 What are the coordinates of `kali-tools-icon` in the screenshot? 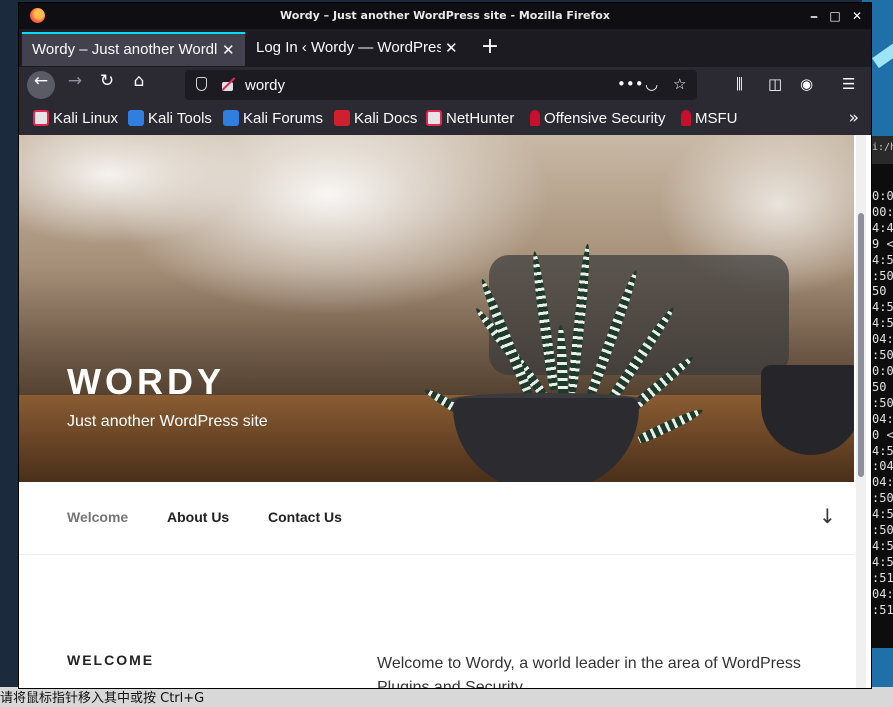 It's located at (136, 118).